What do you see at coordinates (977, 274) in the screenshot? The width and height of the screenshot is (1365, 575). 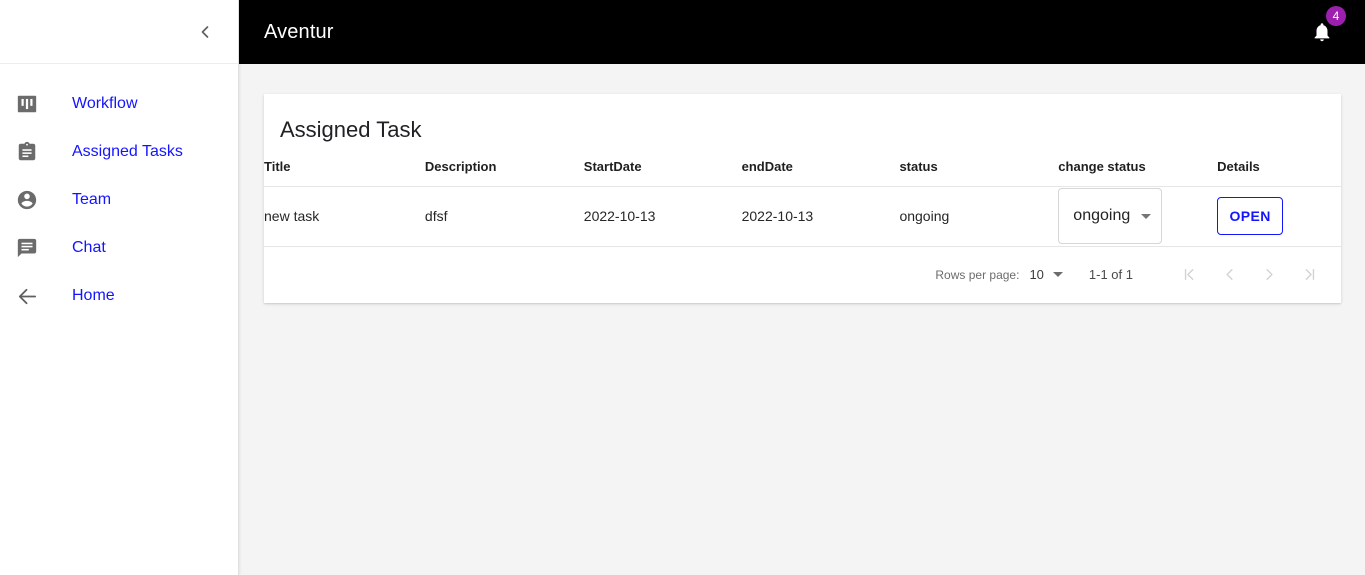 I see `rows-per-page-label: Rows per page:` at bounding box center [977, 274].